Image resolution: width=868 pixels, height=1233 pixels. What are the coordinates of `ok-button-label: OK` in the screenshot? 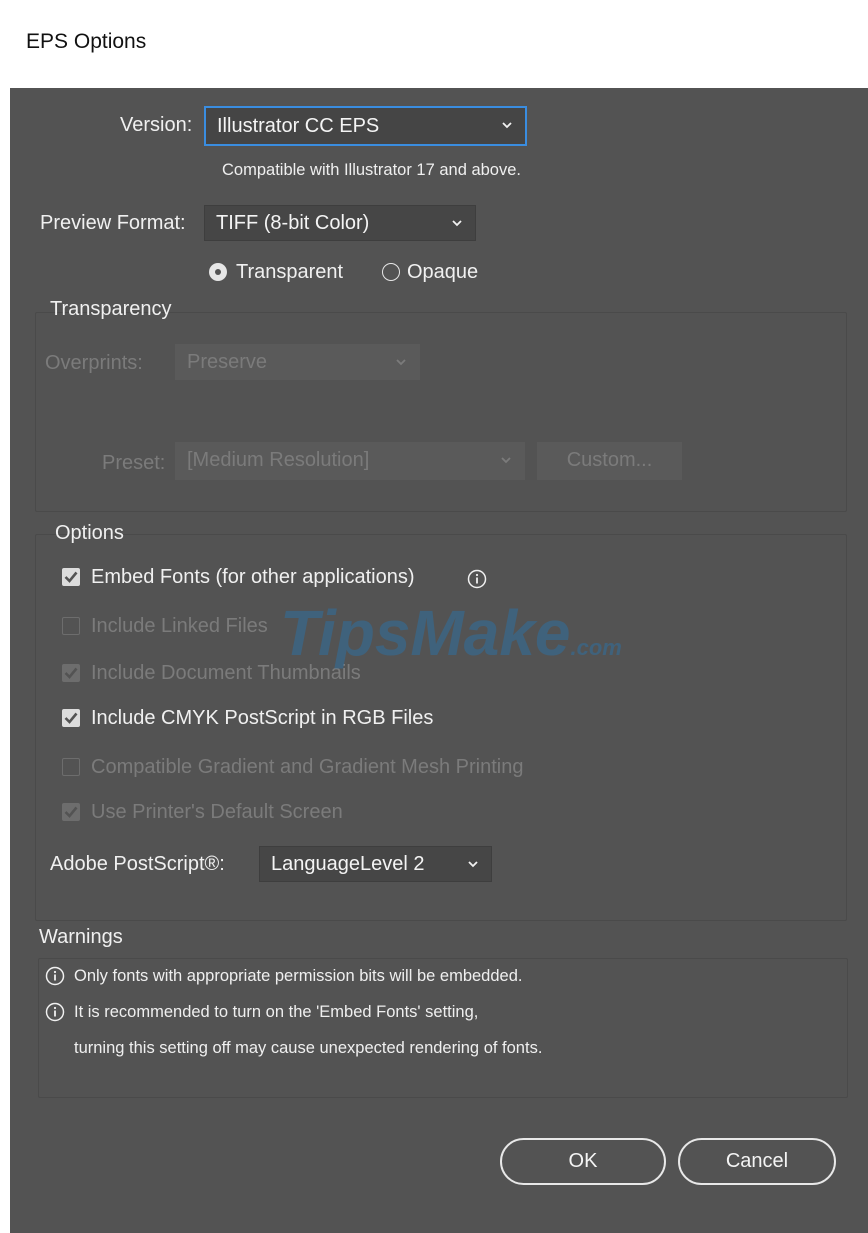 It's located at (583, 1161).